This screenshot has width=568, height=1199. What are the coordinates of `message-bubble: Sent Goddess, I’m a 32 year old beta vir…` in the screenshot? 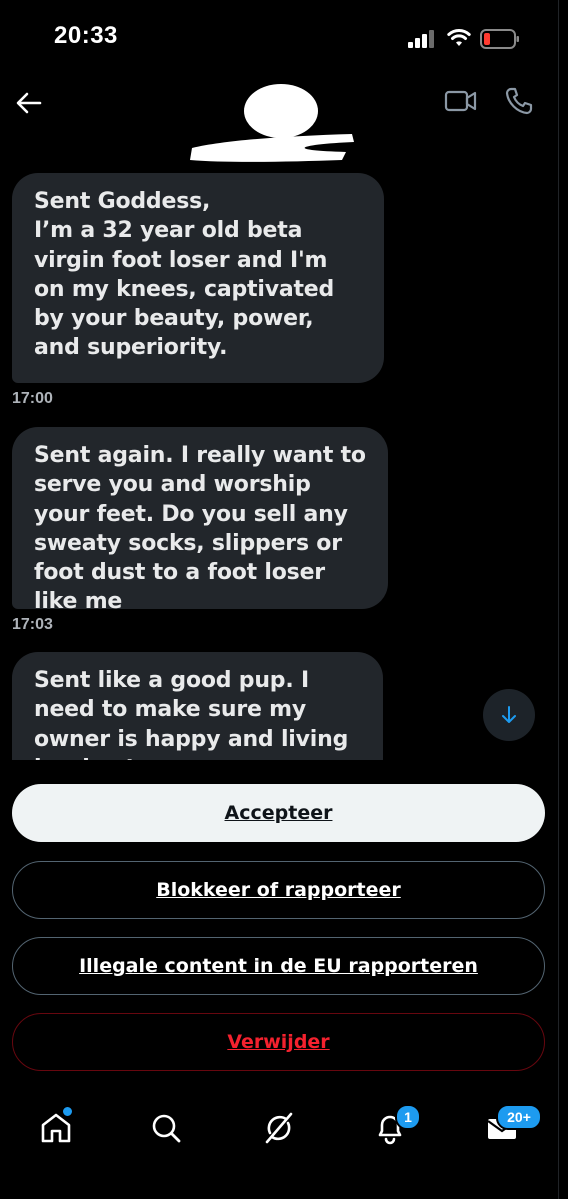 It's located at (198, 278).